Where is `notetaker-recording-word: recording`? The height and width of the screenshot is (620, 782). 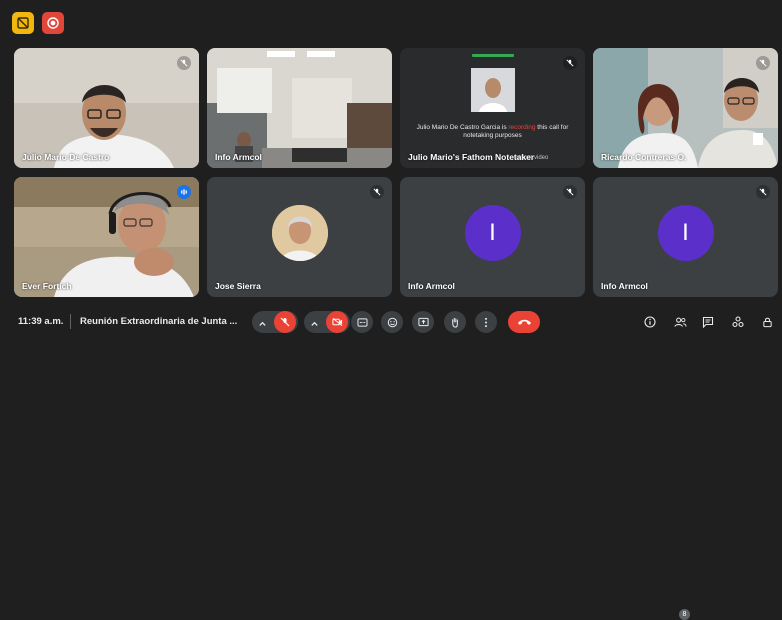
notetaker-recording-word: recording is located at coordinates (522, 127).